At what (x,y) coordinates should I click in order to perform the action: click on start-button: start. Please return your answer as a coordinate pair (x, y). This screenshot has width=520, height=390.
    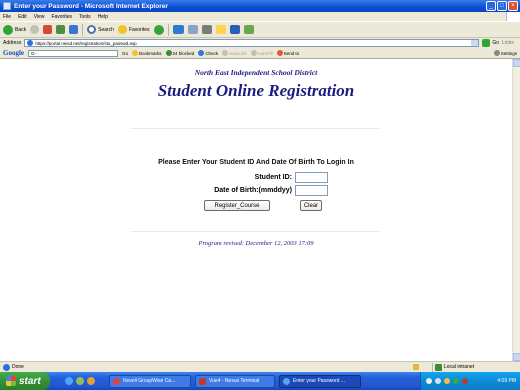
    Looking at the image, I should click on (25, 381).